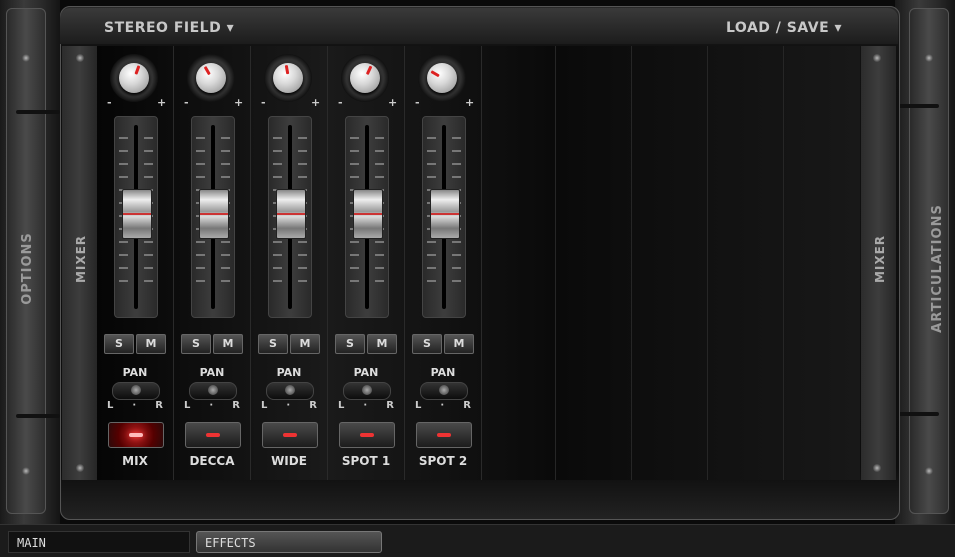 This screenshot has height=557, width=955. What do you see at coordinates (289, 461) in the screenshot?
I see `channel-name: WIDE` at bounding box center [289, 461].